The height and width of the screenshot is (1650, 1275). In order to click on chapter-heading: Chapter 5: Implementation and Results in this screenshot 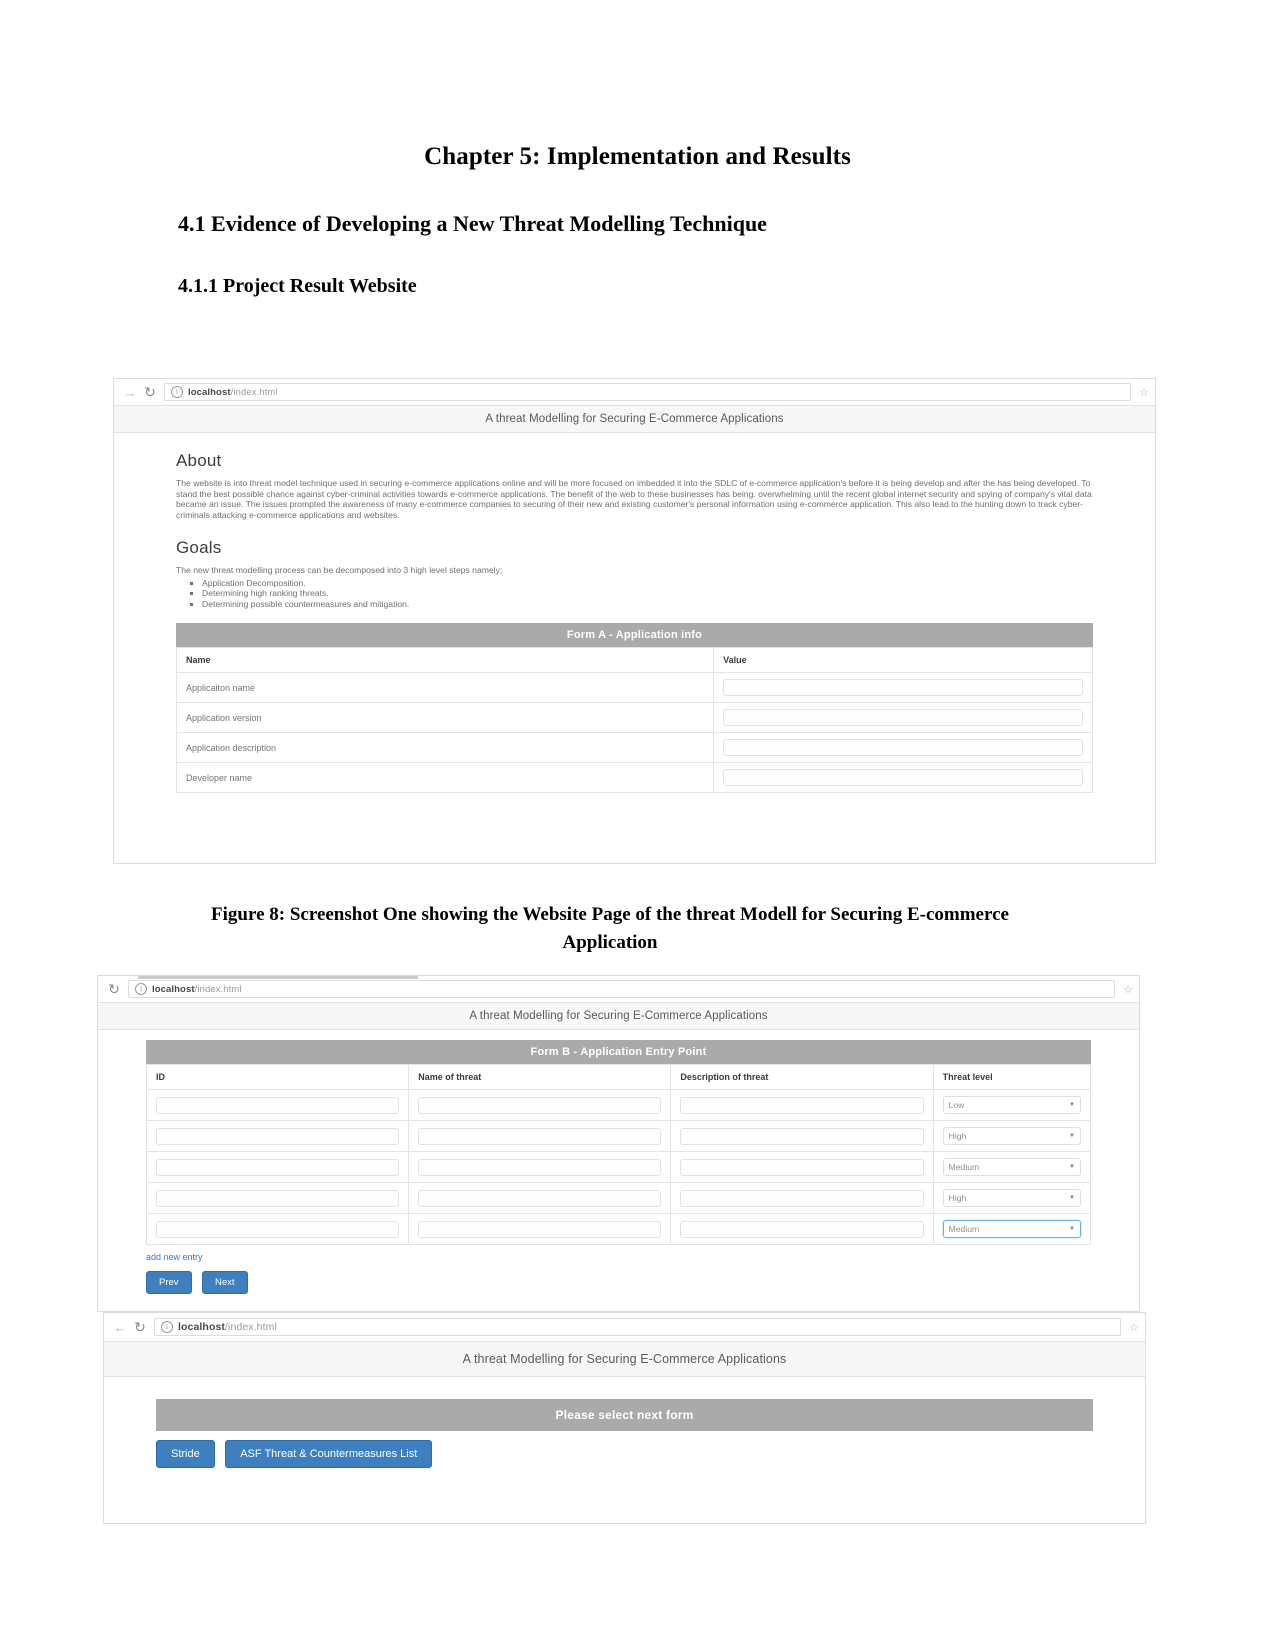, I will do `click(637, 156)`.